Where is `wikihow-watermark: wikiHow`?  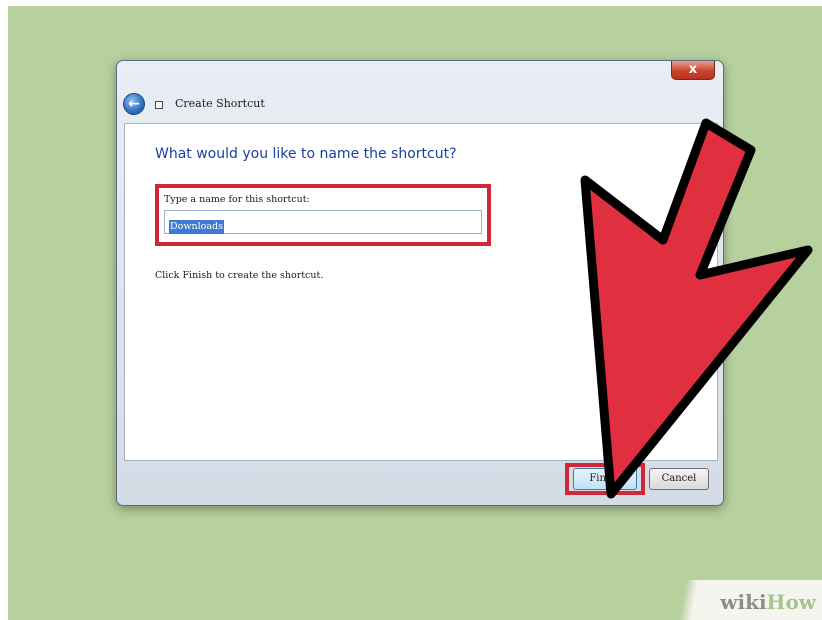
wikihow-watermark: wikiHow is located at coordinates (746, 600).